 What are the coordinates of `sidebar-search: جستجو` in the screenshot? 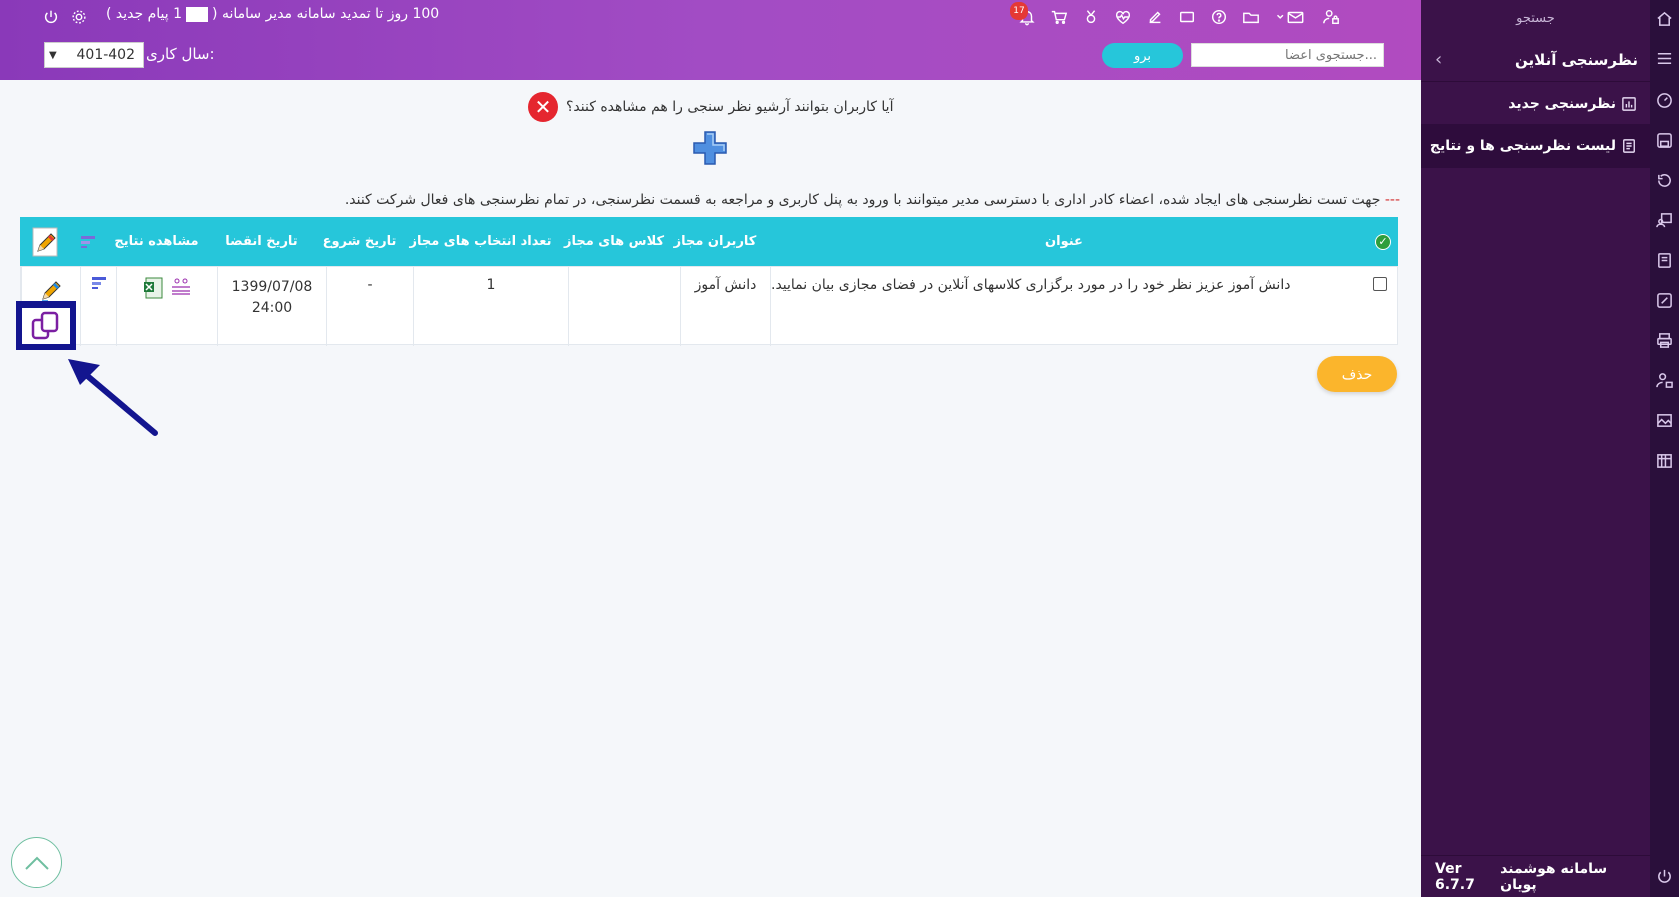 It's located at (1535, 19).